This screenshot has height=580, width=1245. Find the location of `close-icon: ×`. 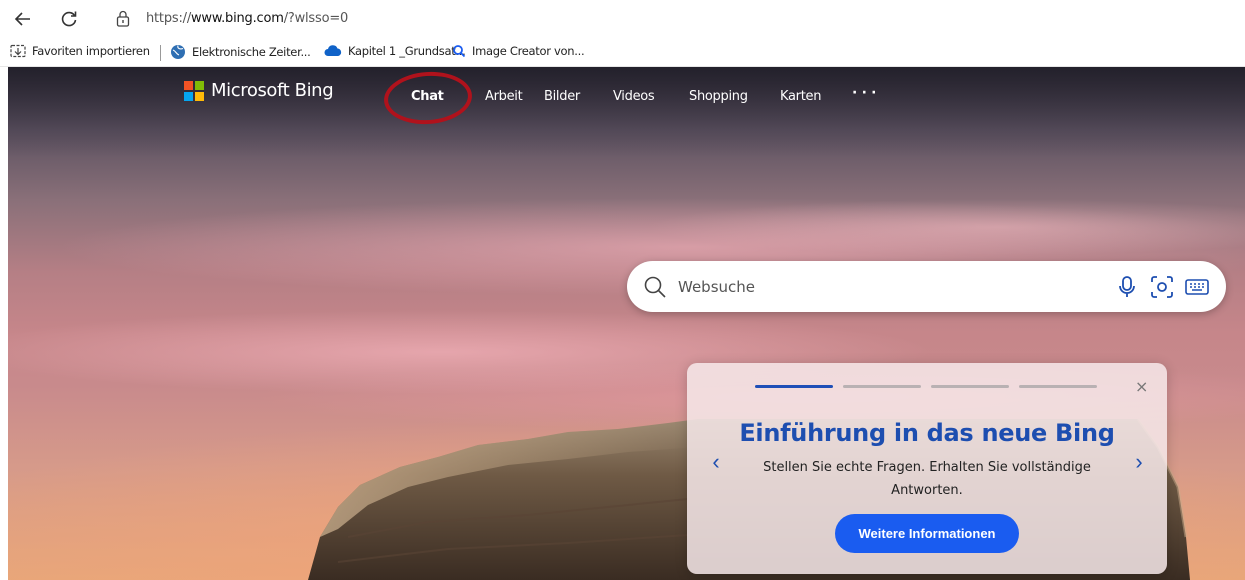

close-icon: × is located at coordinates (1141, 386).